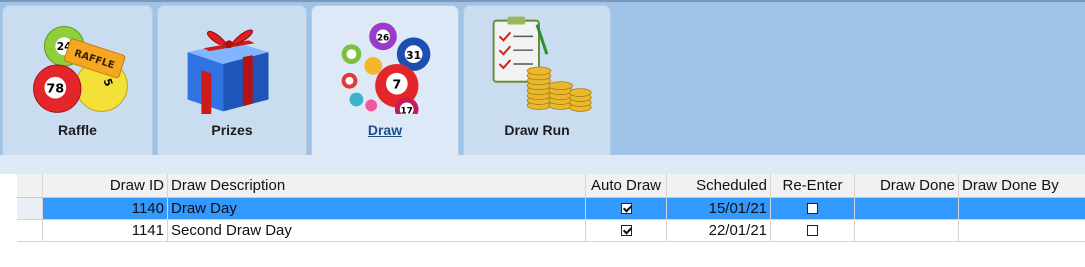 The width and height of the screenshot is (1085, 267). Describe the element at coordinates (105, 208) in the screenshot. I see `draw-id-cell: 1140` at that location.